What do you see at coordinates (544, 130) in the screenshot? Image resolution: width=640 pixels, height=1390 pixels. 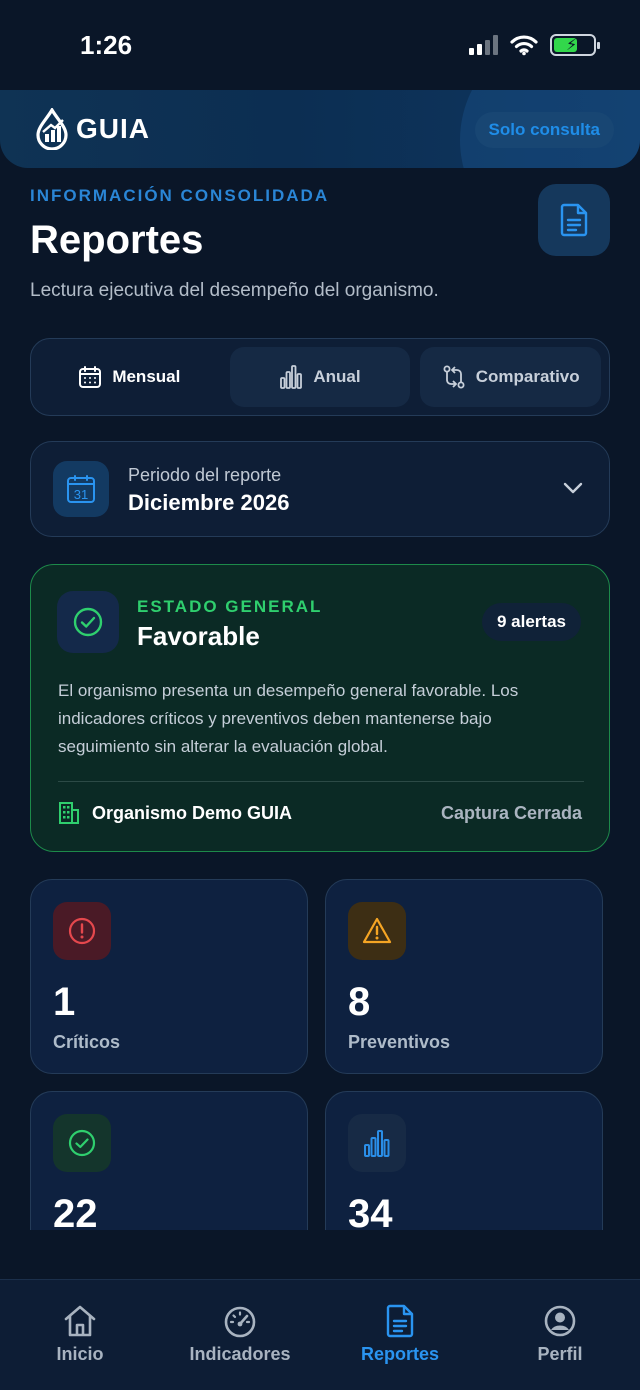 I see `read-only-badge: Solo consulta` at bounding box center [544, 130].